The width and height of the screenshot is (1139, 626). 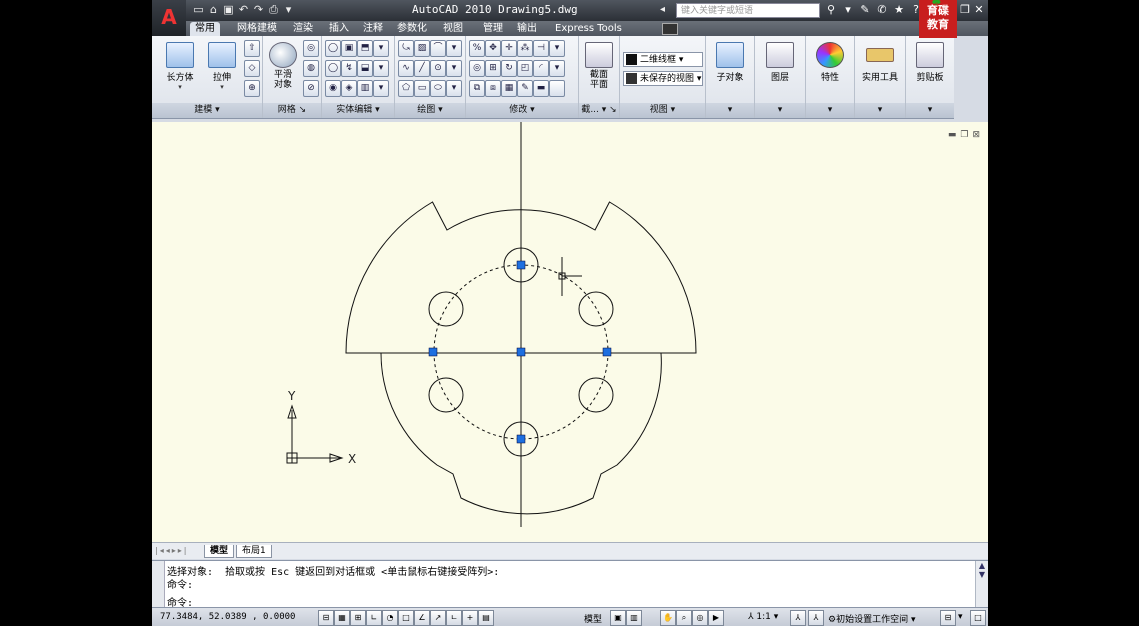 What do you see at coordinates (521, 439) in the screenshot?
I see `grip-bottom` at bounding box center [521, 439].